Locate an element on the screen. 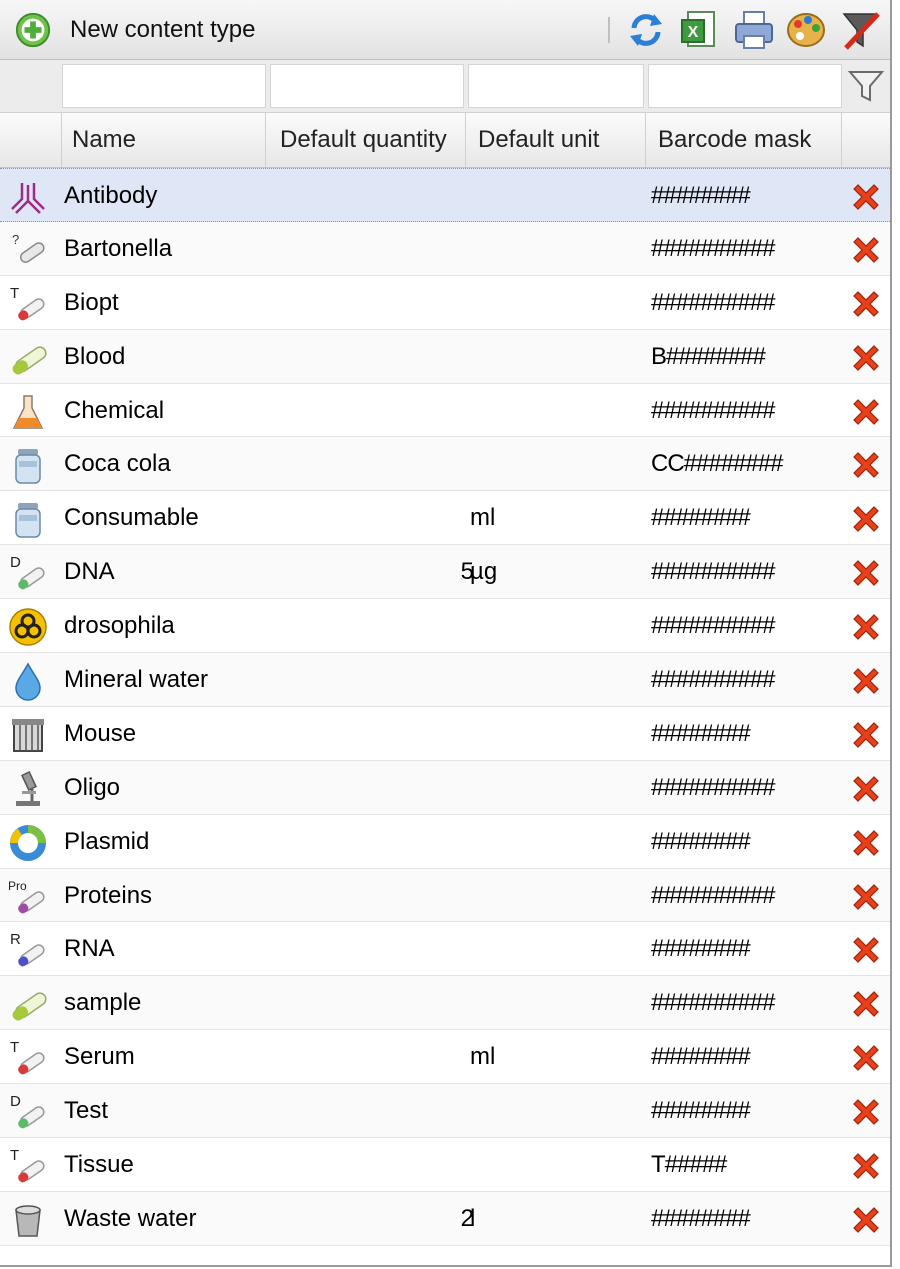 The height and width of the screenshot is (1269, 900). quantity-filter-input is located at coordinates (367, 86).